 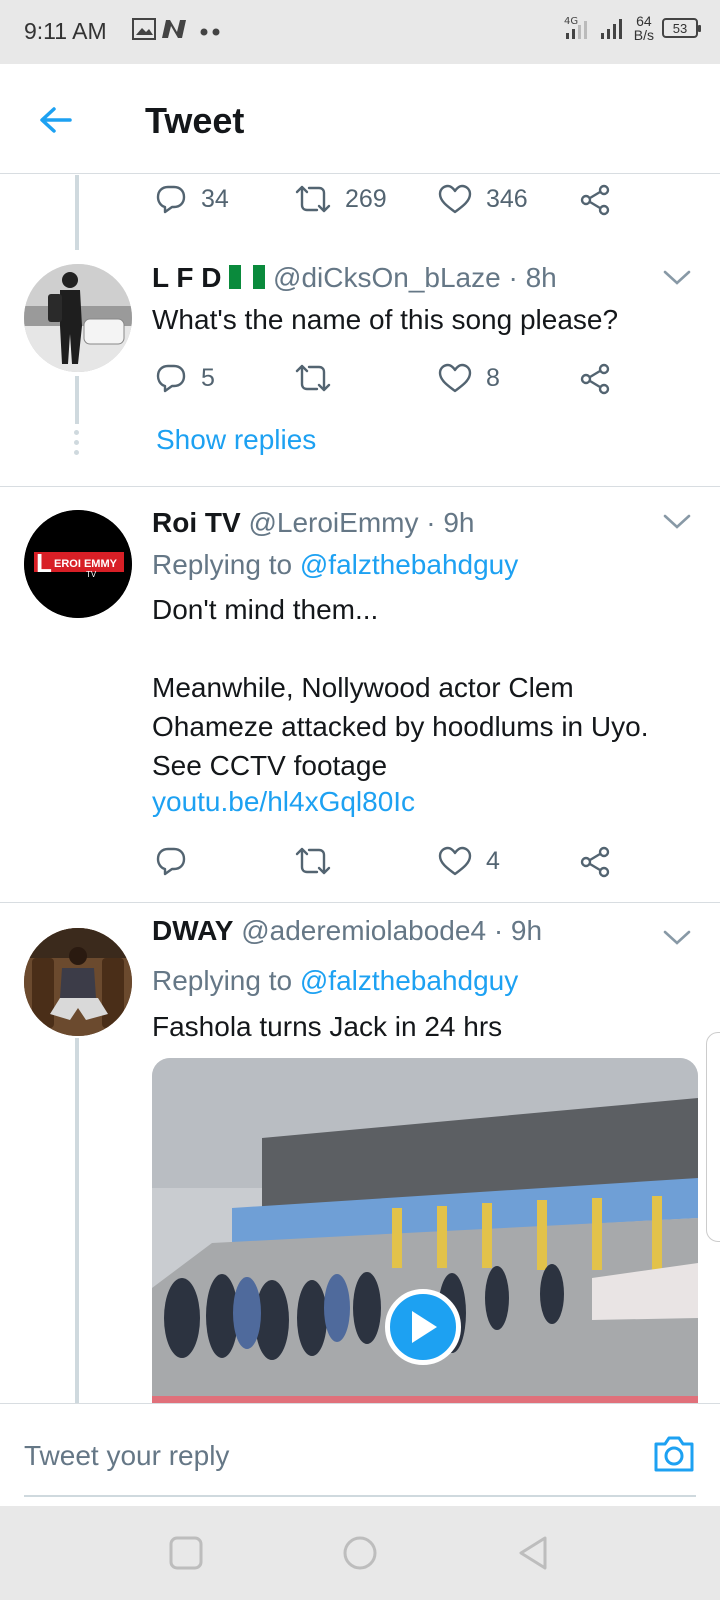 I want to click on app-n-icon, so click(x=174, y=29).